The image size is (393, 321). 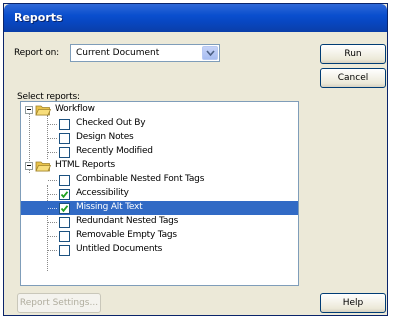 I want to click on tree-item: Accessibility, so click(x=159, y=194).